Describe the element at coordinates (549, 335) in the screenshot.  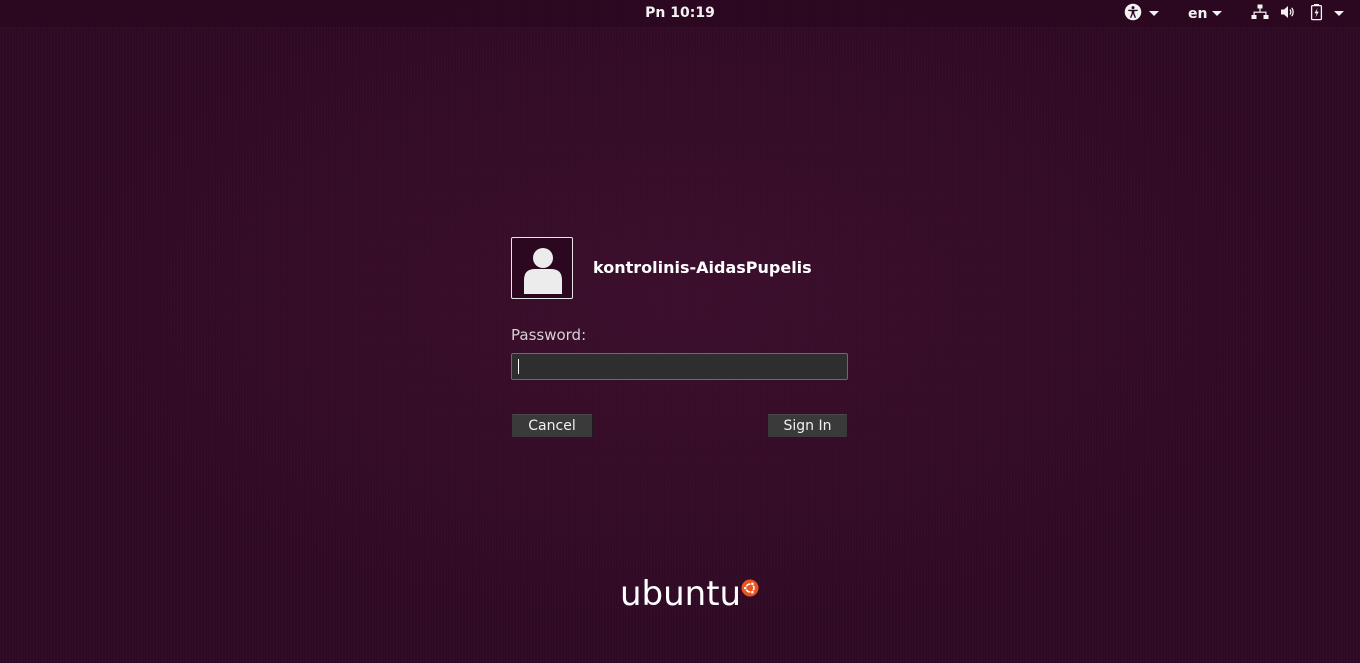
I see `password-label: Password:` at that location.